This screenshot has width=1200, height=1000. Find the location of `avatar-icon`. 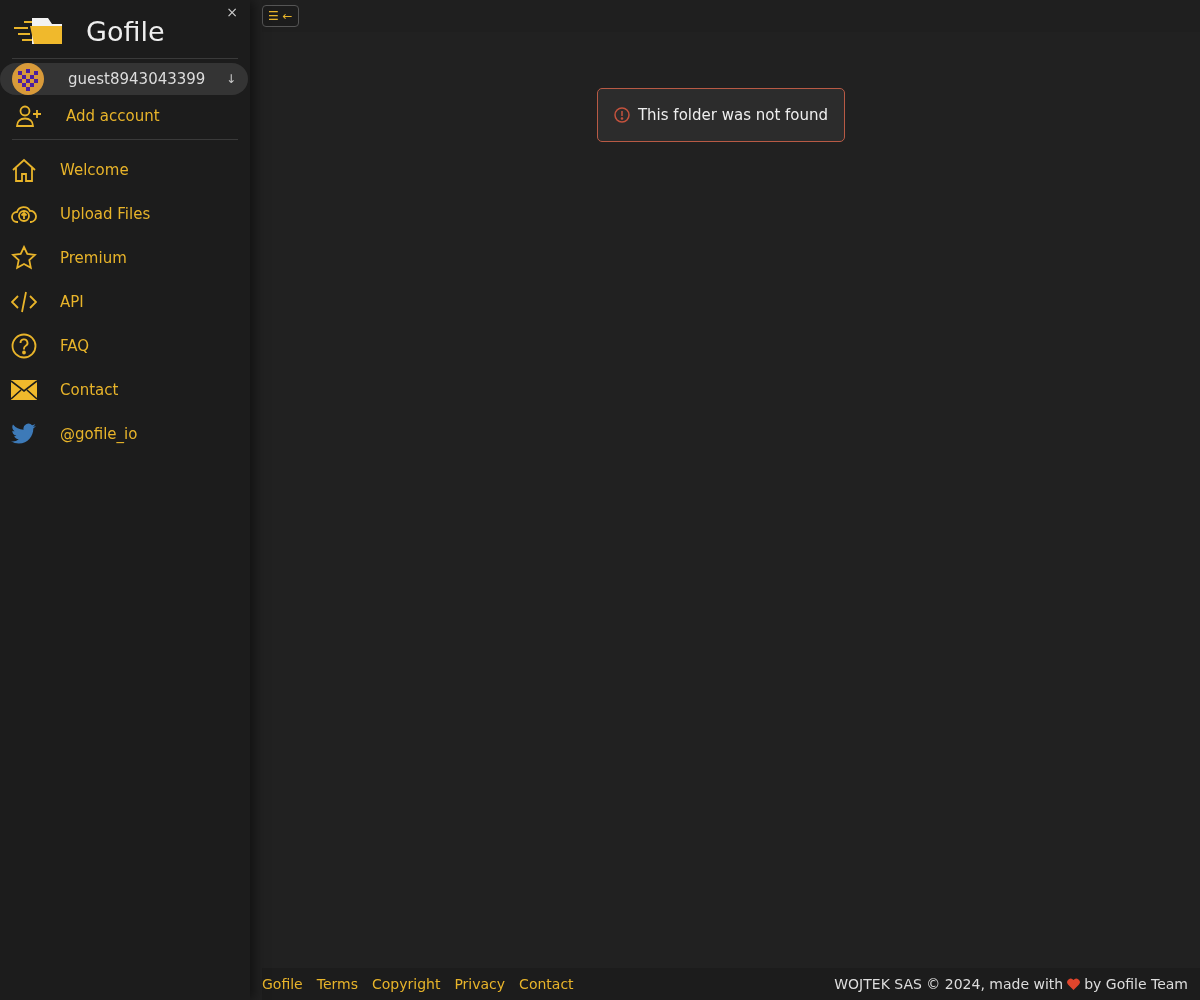

avatar-icon is located at coordinates (28, 79).